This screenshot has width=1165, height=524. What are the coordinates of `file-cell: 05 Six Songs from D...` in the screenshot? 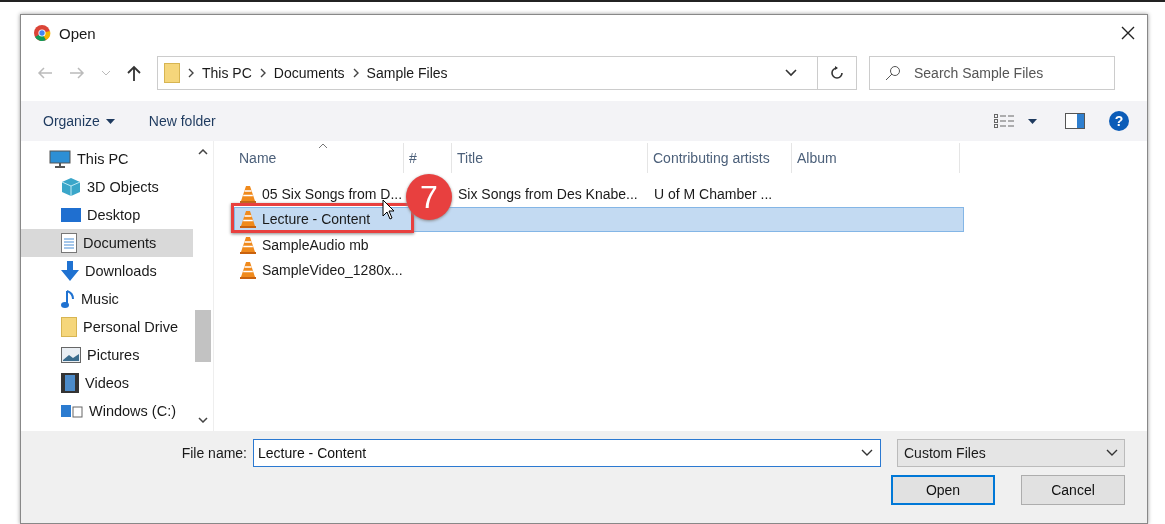 It's located at (332, 193).